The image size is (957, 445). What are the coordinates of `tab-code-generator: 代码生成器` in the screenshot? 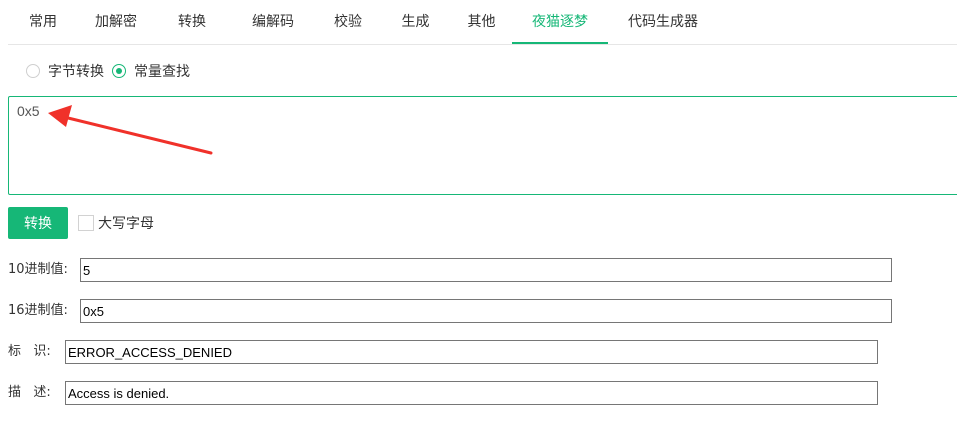 It's located at (663, 22).